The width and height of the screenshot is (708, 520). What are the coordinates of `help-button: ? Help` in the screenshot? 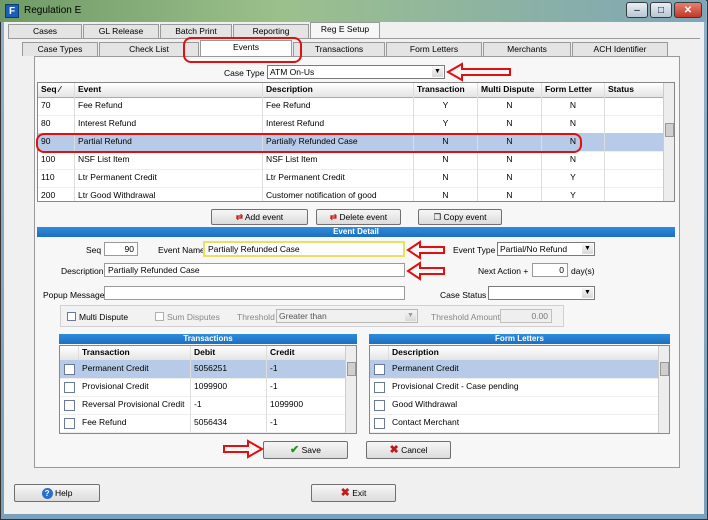 It's located at (57, 493).